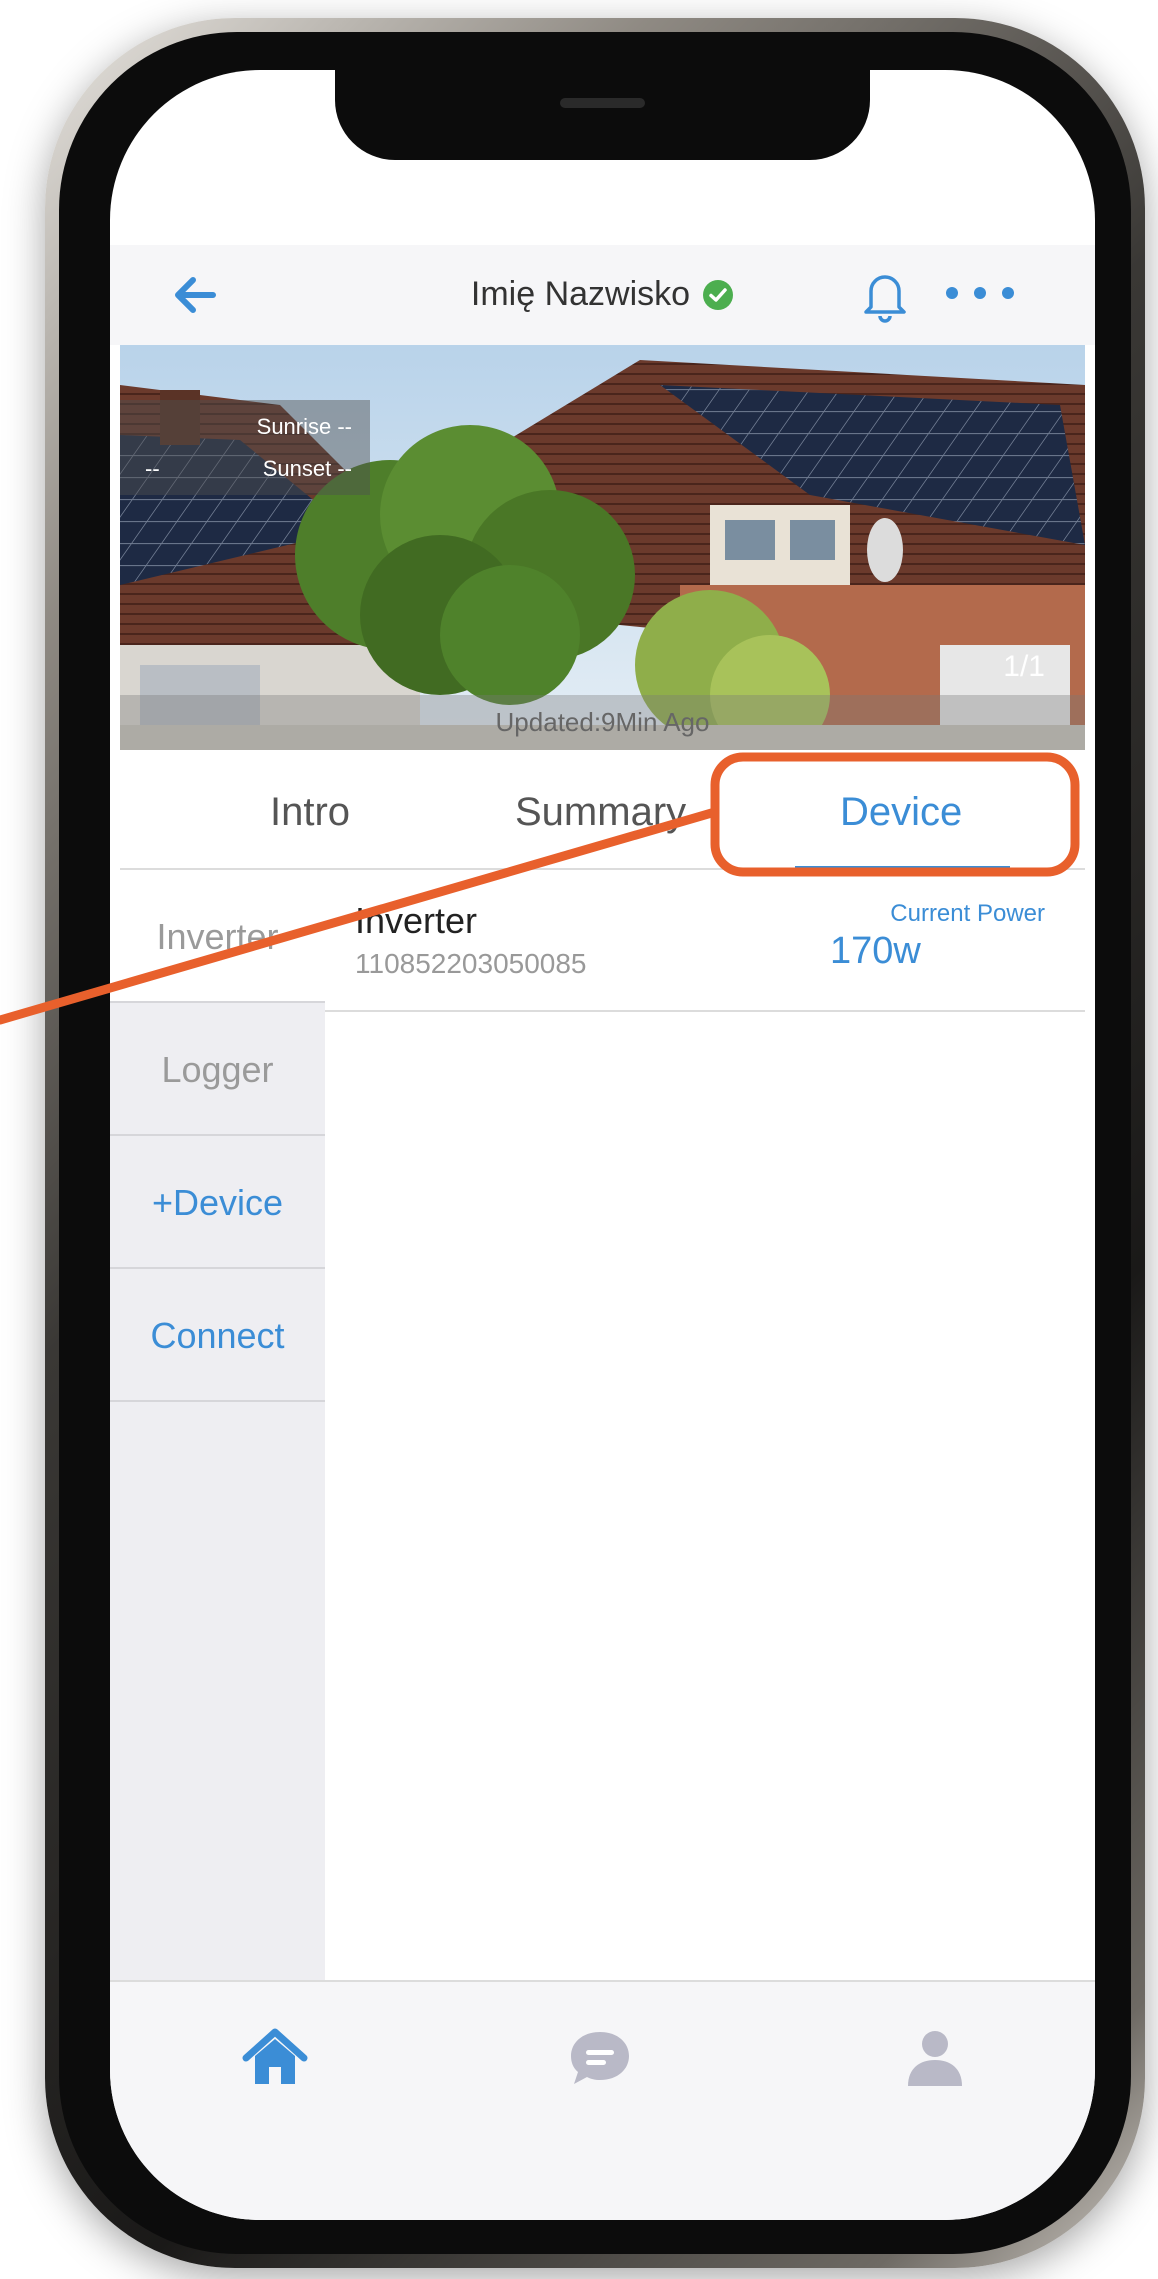  Describe the element at coordinates (245, 447) in the screenshot. I see `sun-times-box: Sunrise -- -- Sunset --` at that location.